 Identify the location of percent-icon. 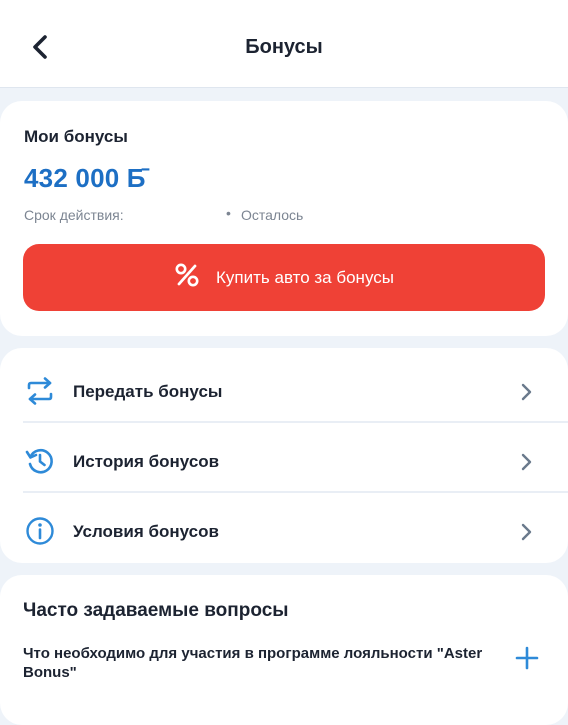
(187, 277).